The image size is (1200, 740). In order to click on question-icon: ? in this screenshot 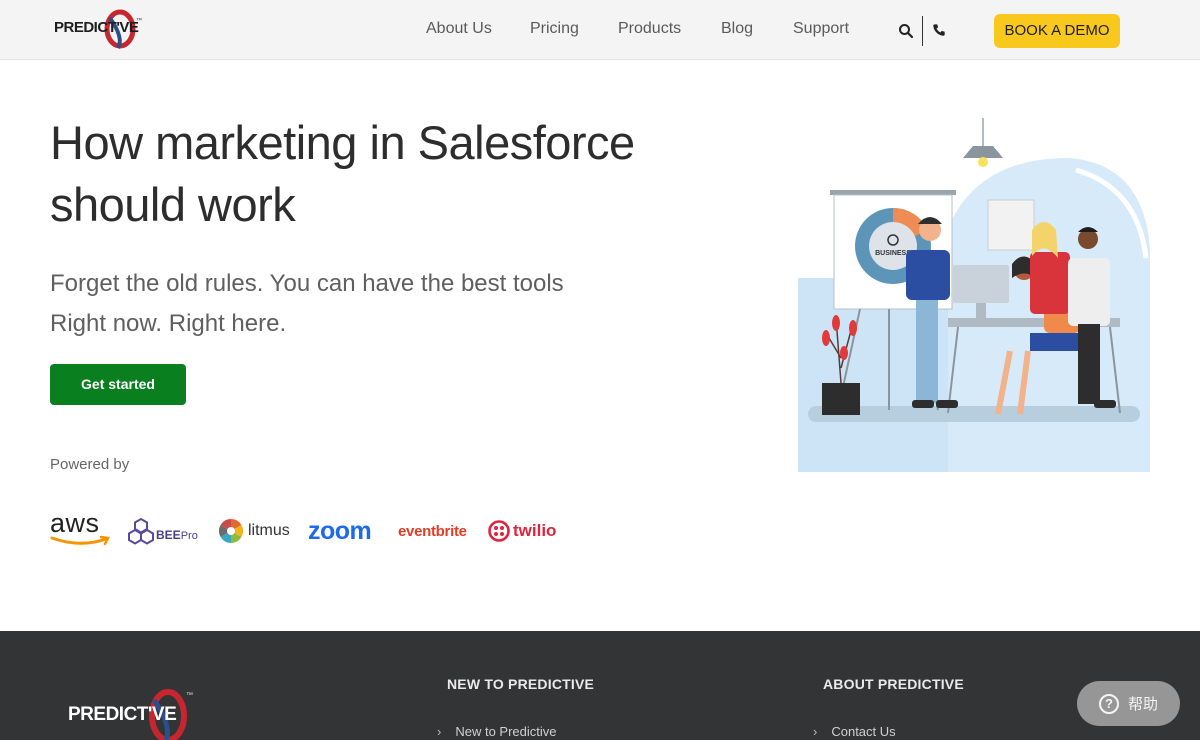, I will do `click(1108, 703)`.